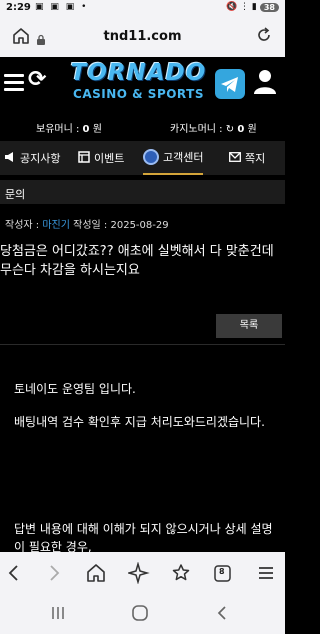 The width and height of the screenshot is (320, 634). I want to click on nav-item-message: 쪽지, so click(247, 158).